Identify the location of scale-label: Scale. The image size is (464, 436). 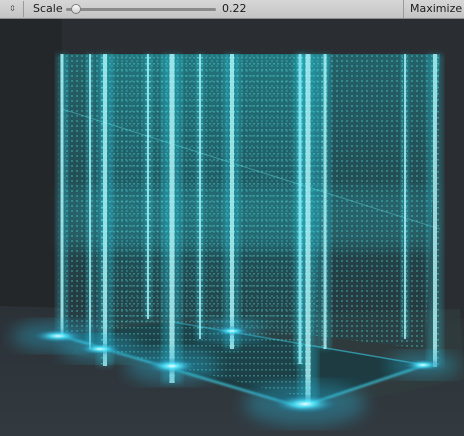
(48, 8).